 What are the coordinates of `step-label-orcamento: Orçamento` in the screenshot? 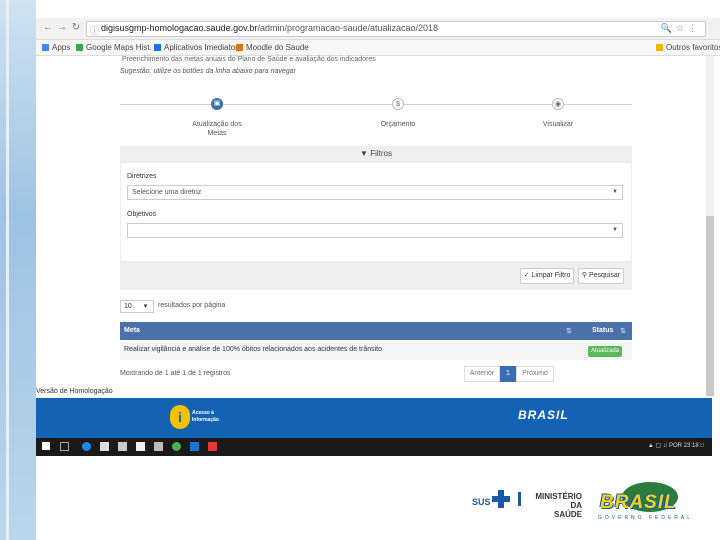 It's located at (398, 124).